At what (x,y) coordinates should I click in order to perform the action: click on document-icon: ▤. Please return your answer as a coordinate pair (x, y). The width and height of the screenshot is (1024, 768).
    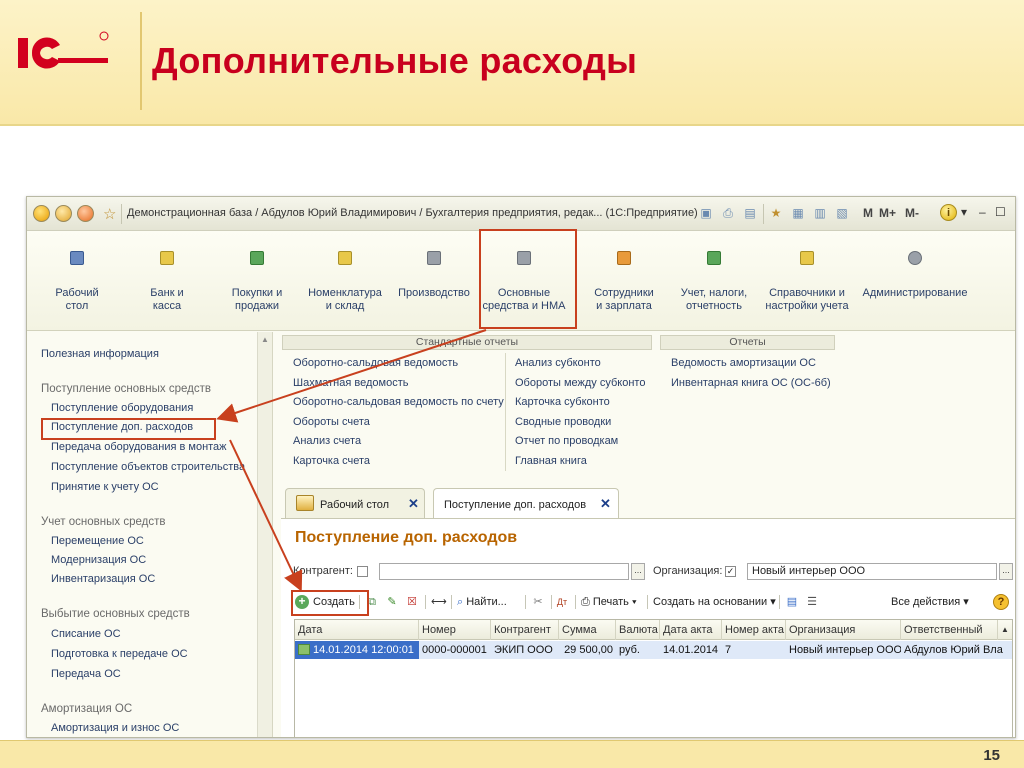
    Looking at the image, I should click on (792, 602).